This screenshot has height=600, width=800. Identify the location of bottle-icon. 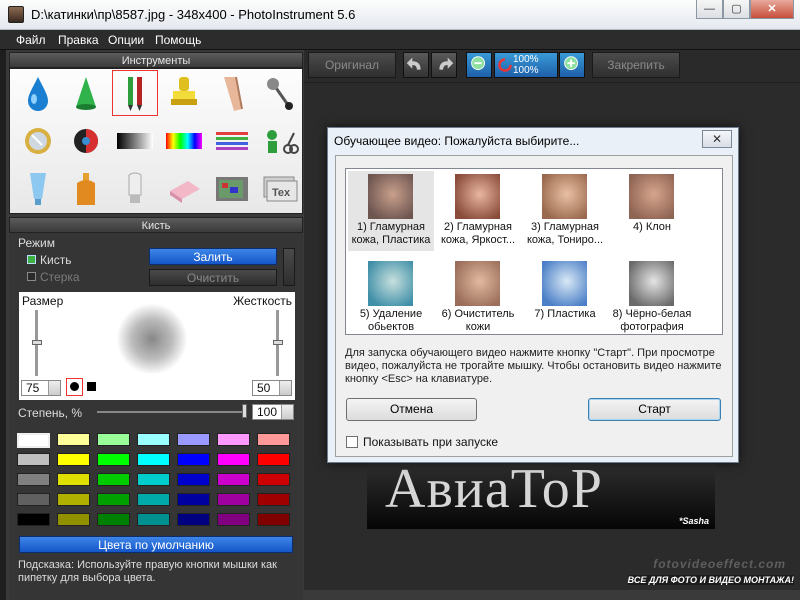
(86, 189).